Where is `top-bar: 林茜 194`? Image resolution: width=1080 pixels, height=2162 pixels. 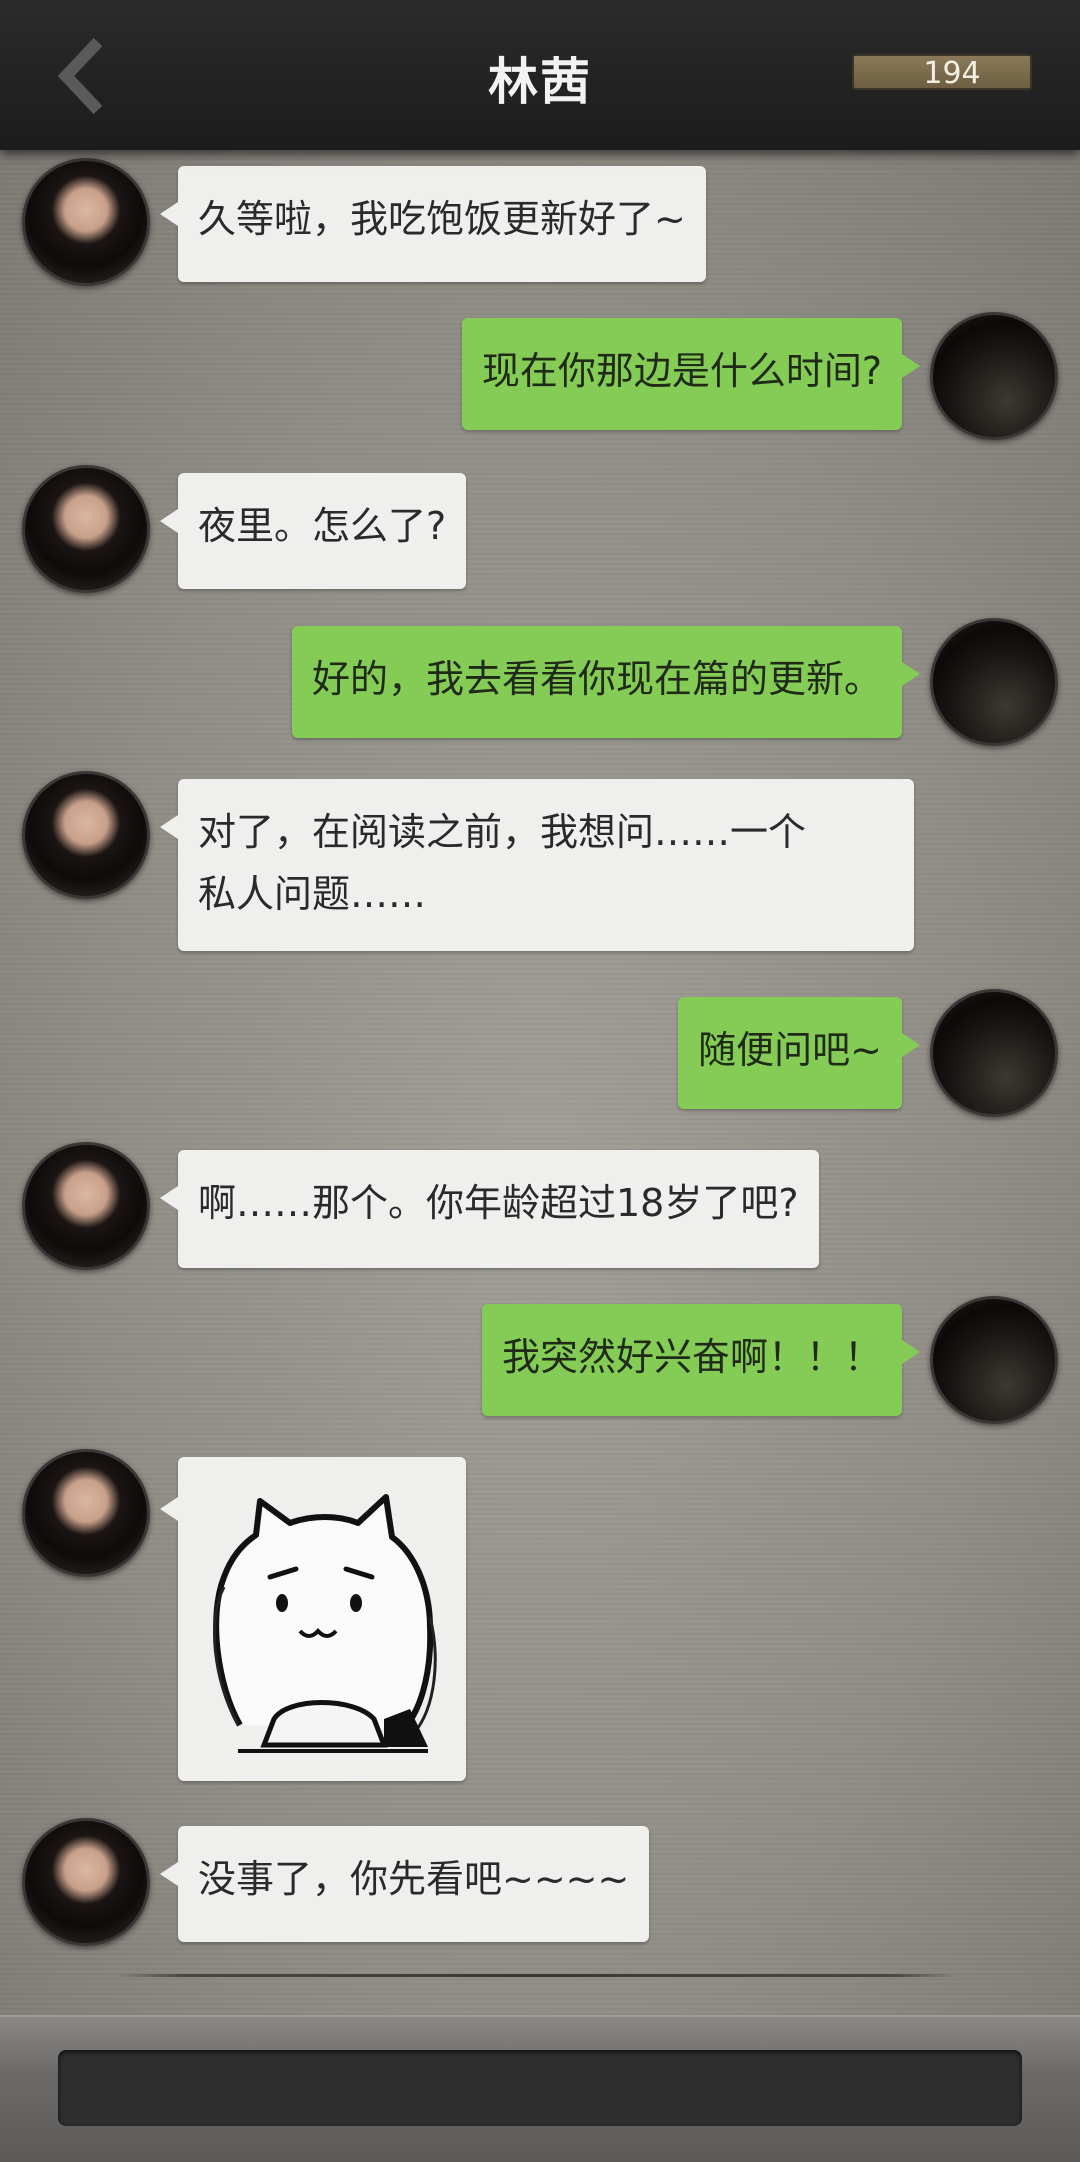 top-bar: 林茜 194 is located at coordinates (540, 75).